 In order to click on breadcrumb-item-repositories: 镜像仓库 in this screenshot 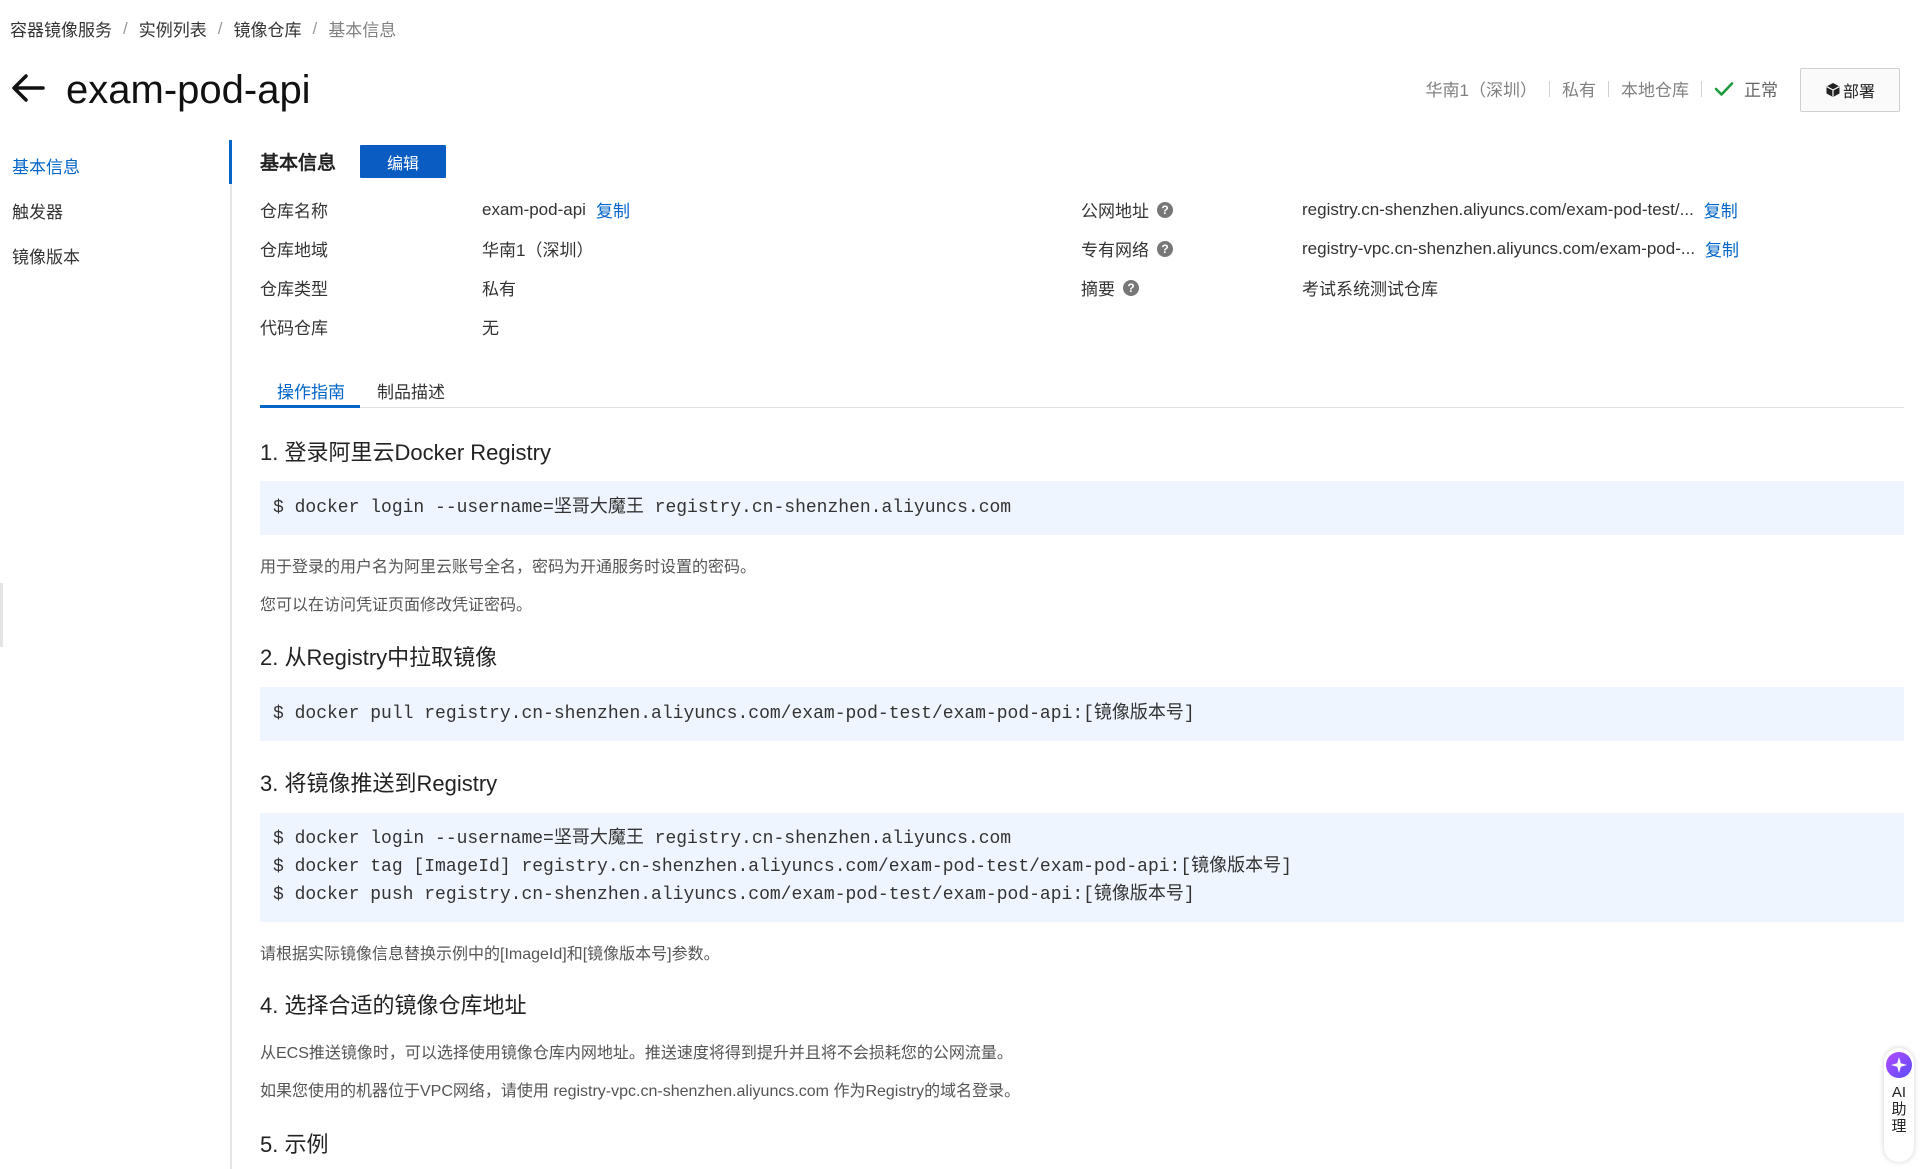, I will do `click(267, 28)`.